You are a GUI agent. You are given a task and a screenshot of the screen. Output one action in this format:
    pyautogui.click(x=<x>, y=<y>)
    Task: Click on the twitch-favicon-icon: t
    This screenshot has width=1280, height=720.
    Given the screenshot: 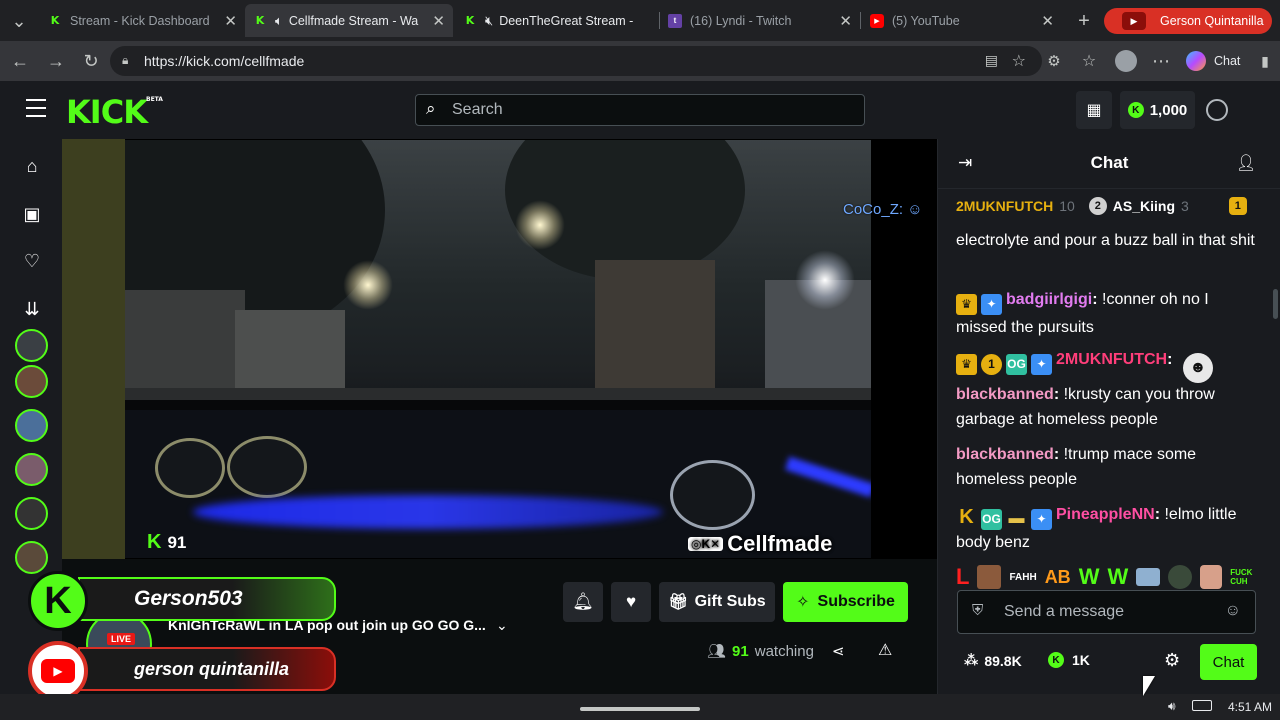 What is the action you would take?
    pyautogui.click(x=675, y=20)
    